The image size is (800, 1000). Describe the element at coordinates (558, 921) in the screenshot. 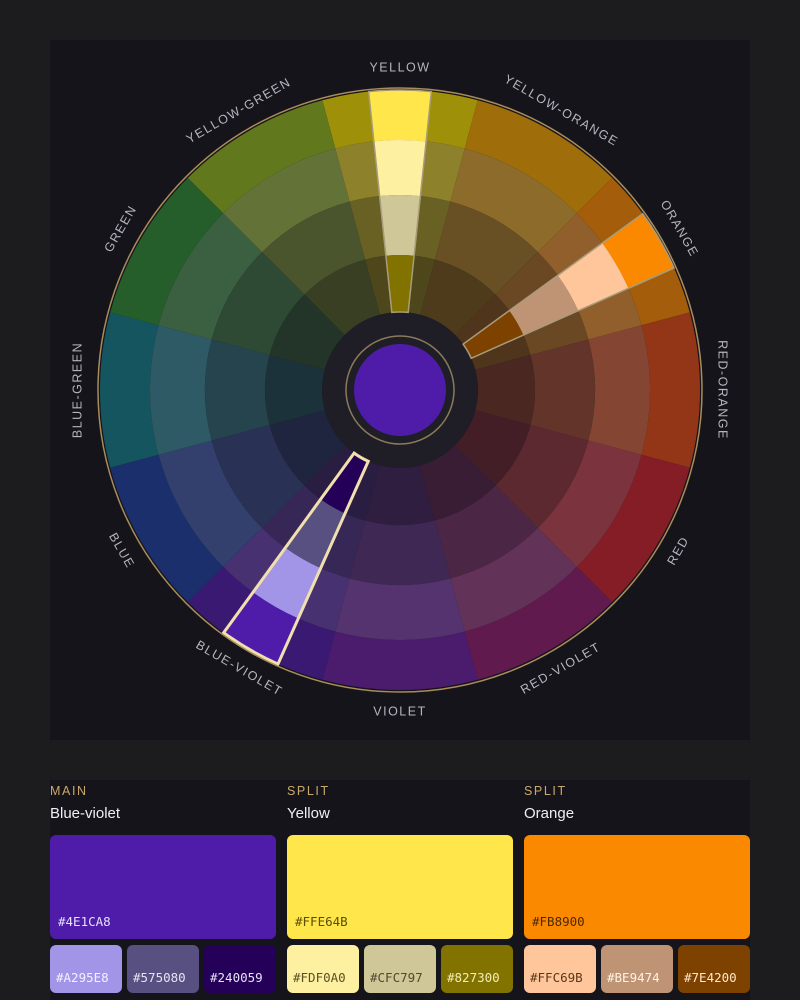

I see `hex-label: #FB8900` at that location.